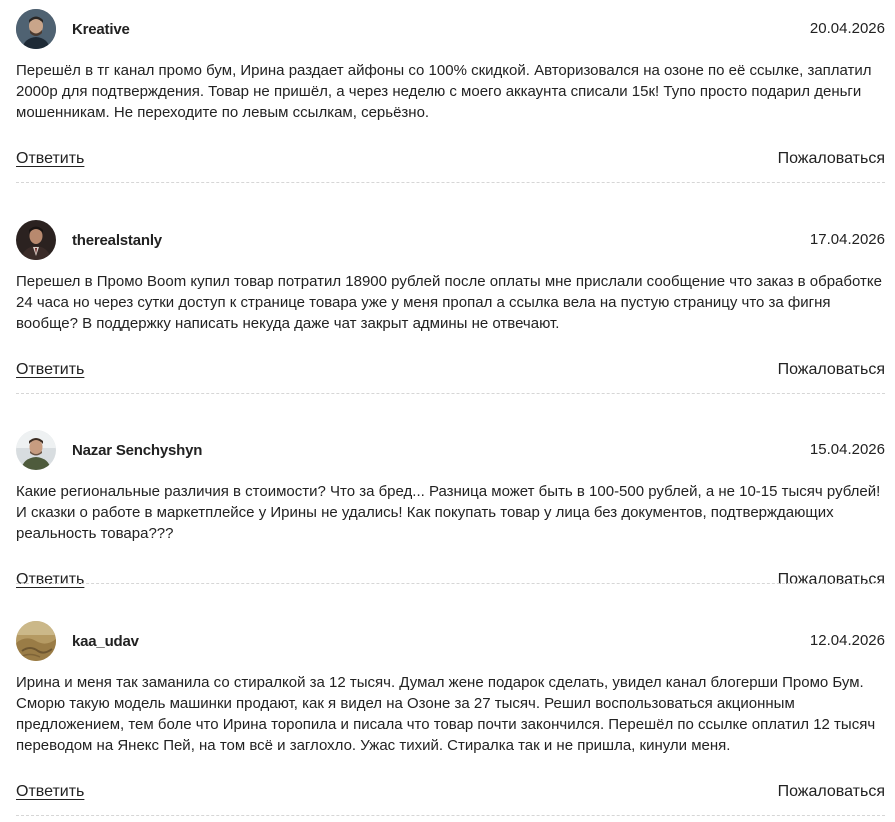 The image size is (895, 822). I want to click on comment-header: Kreative 20.04.2026, so click(450, 29).